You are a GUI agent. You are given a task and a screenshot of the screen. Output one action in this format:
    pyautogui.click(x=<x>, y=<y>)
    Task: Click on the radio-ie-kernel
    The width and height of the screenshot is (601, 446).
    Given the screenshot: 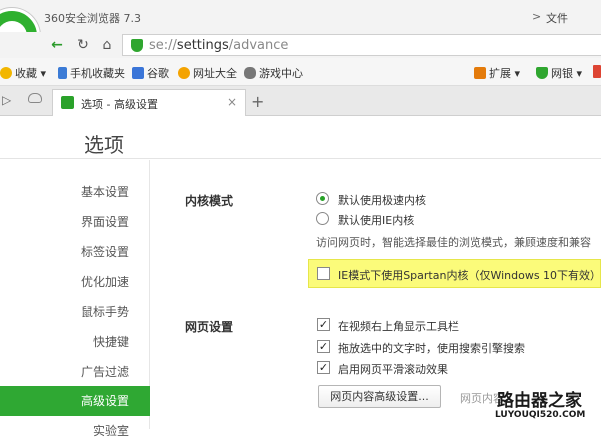 What is the action you would take?
    pyautogui.click(x=322, y=218)
    